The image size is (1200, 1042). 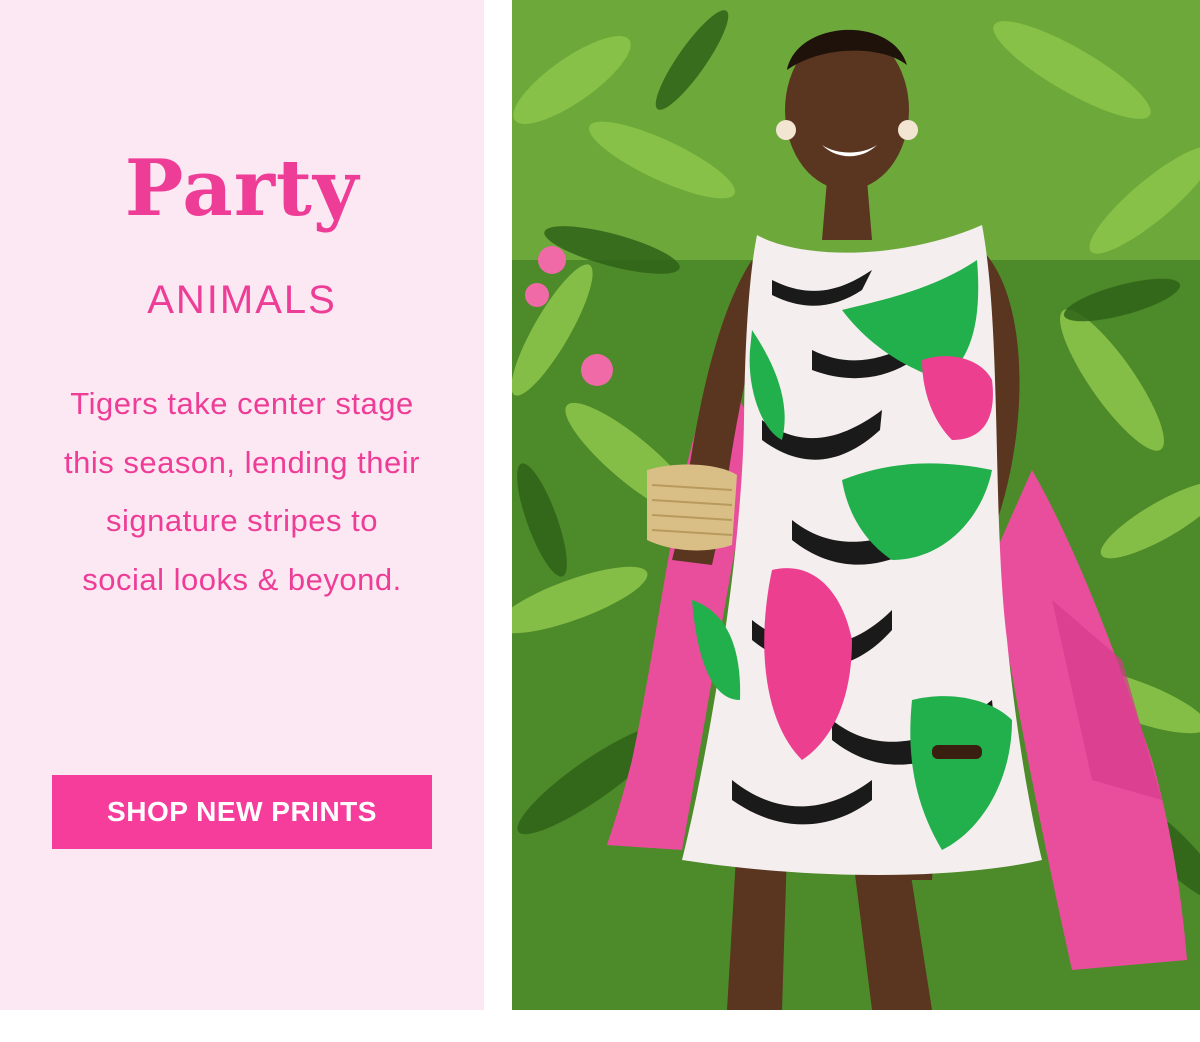 What do you see at coordinates (242, 812) in the screenshot?
I see `shop-new-prints-button: SHOP NEW PRINTS` at bounding box center [242, 812].